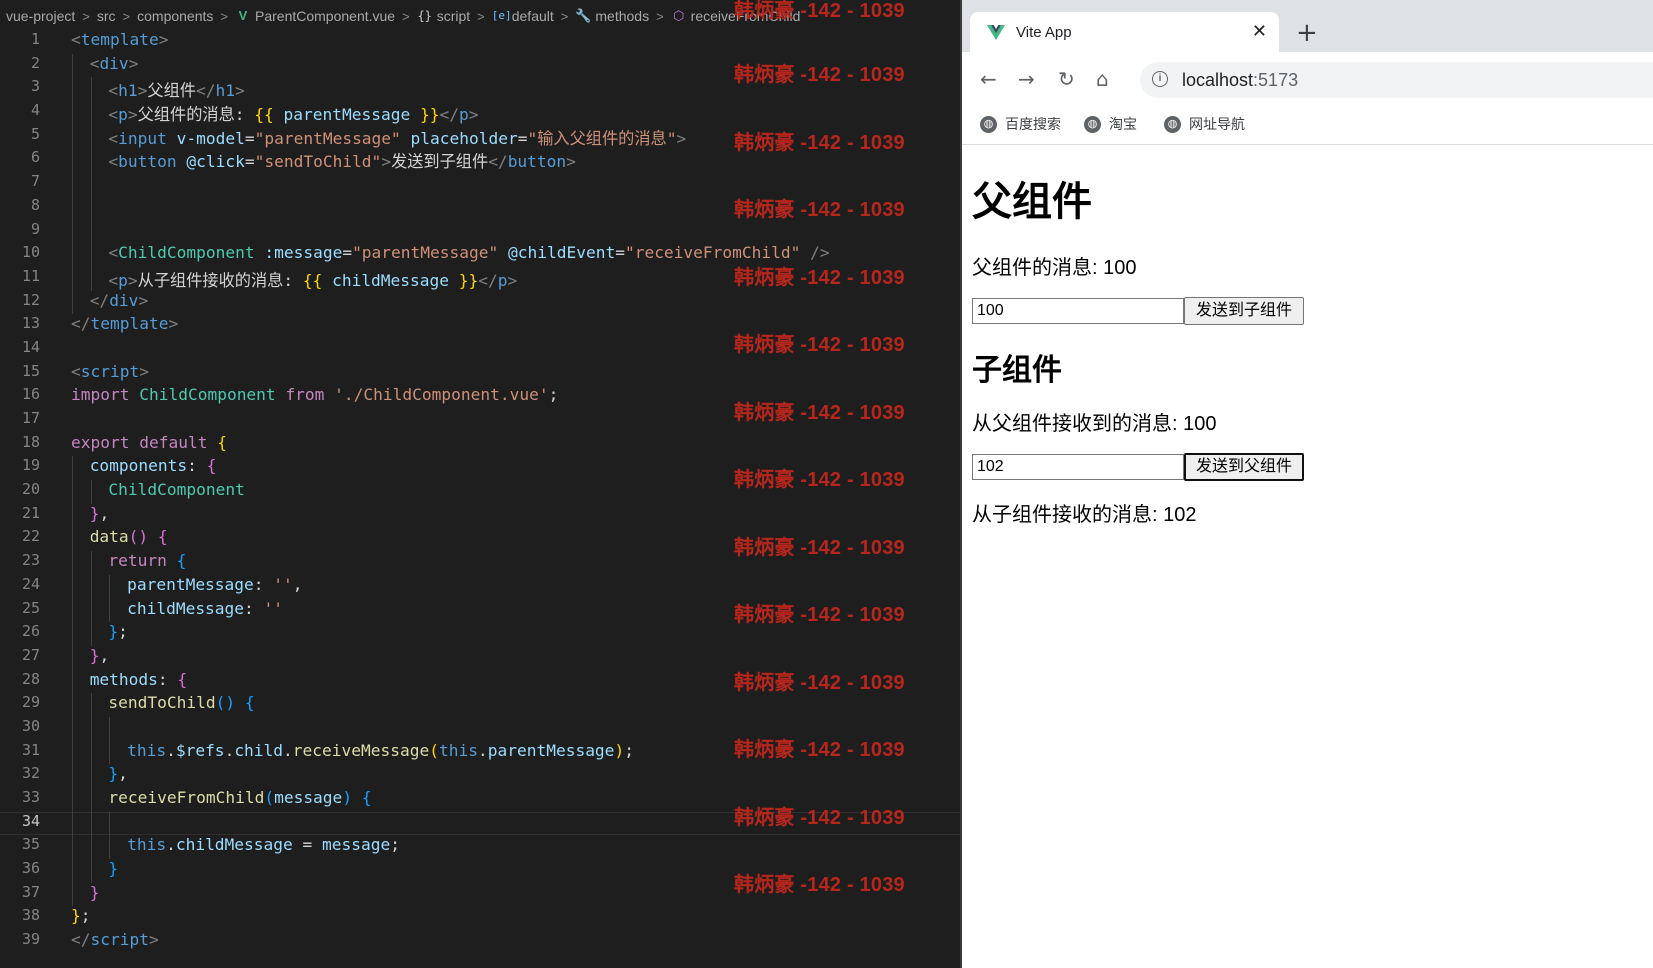 This screenshot has height=968, width=1653. Describe the element at coordinates (317, 280) in the screenshot. I see `code-token: {{` at that location.